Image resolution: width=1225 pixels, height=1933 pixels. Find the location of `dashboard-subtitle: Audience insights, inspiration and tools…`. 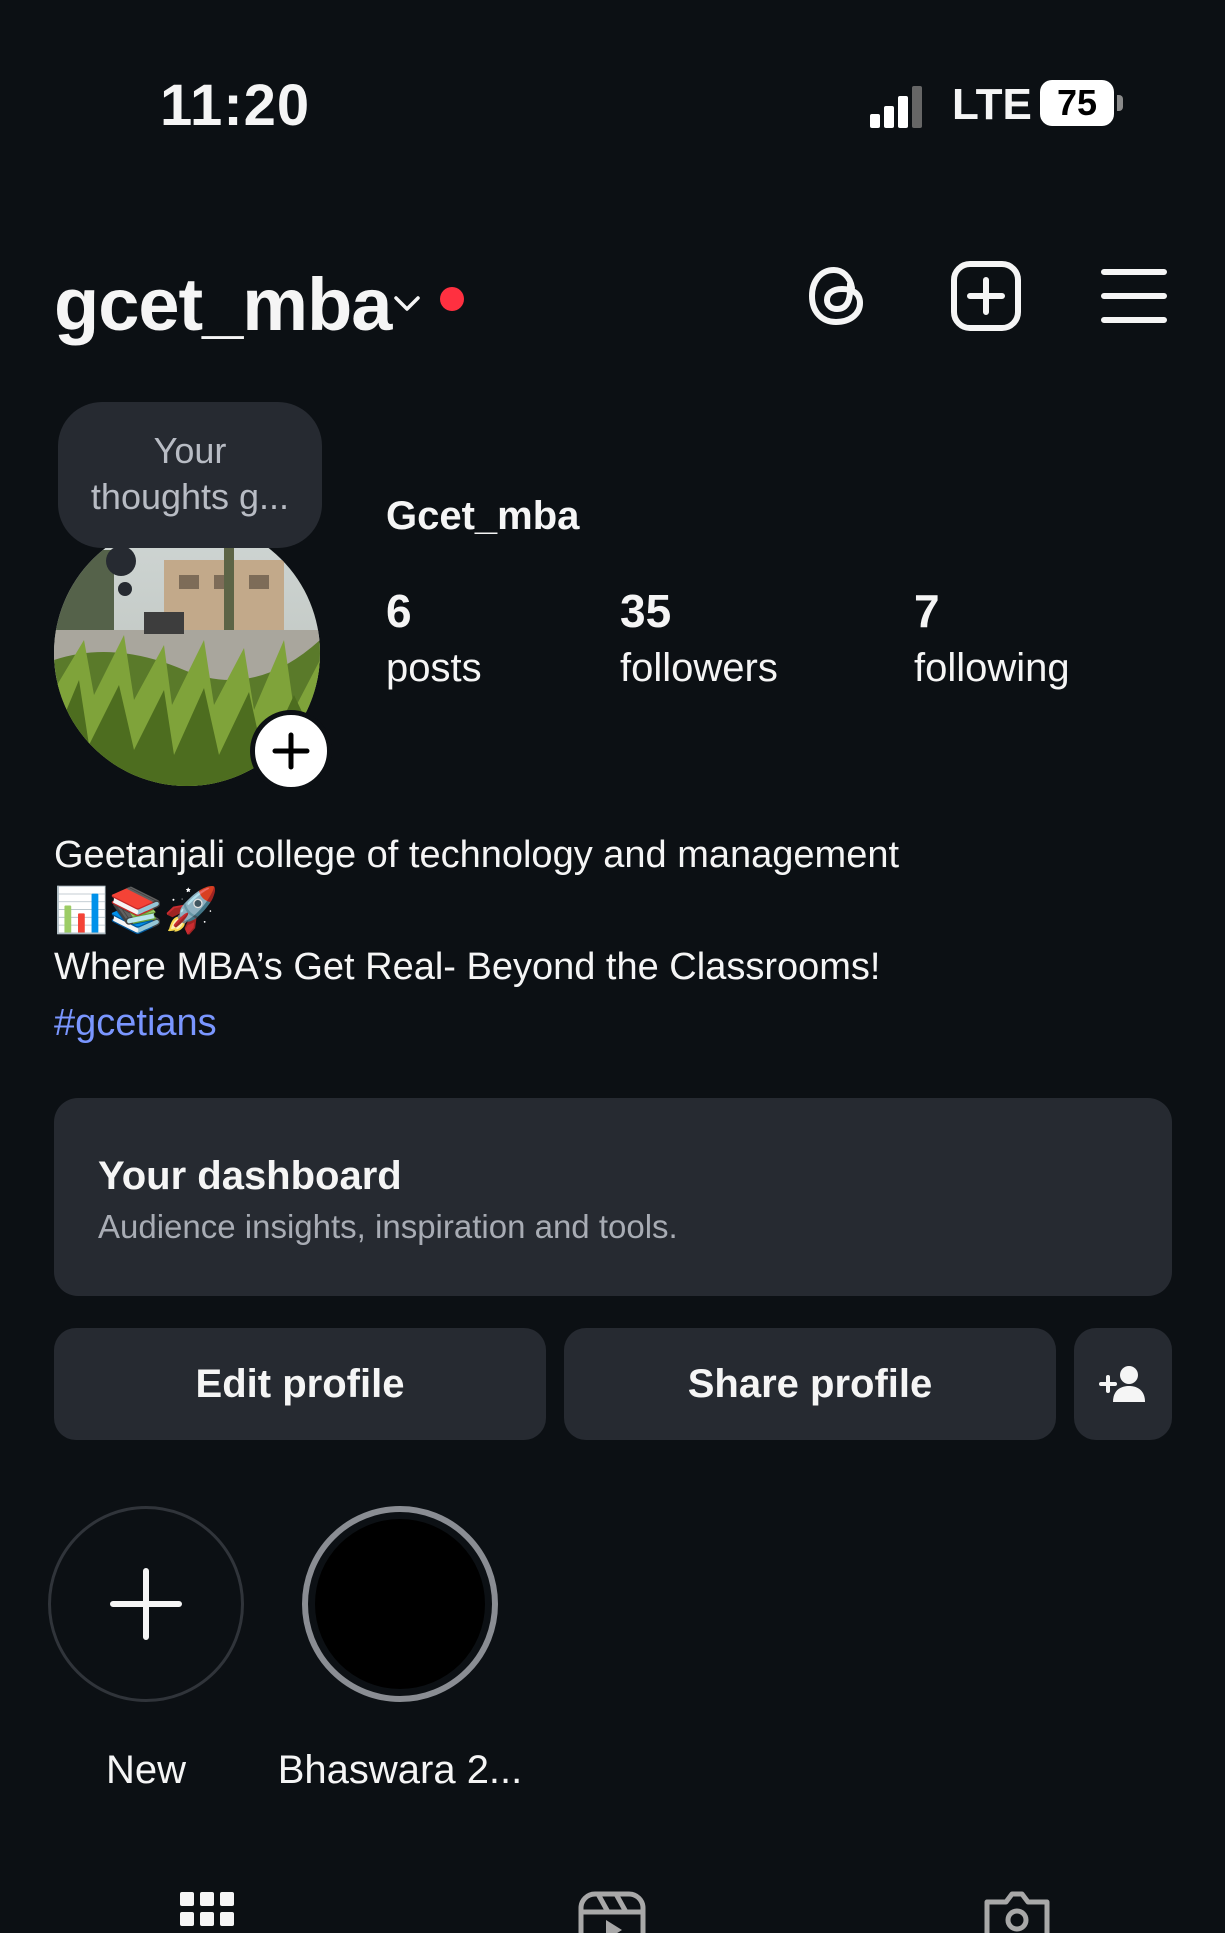

dashboard-subtitle: Audience insights, inspiration and tools… is located at coordinates (388, 1226).